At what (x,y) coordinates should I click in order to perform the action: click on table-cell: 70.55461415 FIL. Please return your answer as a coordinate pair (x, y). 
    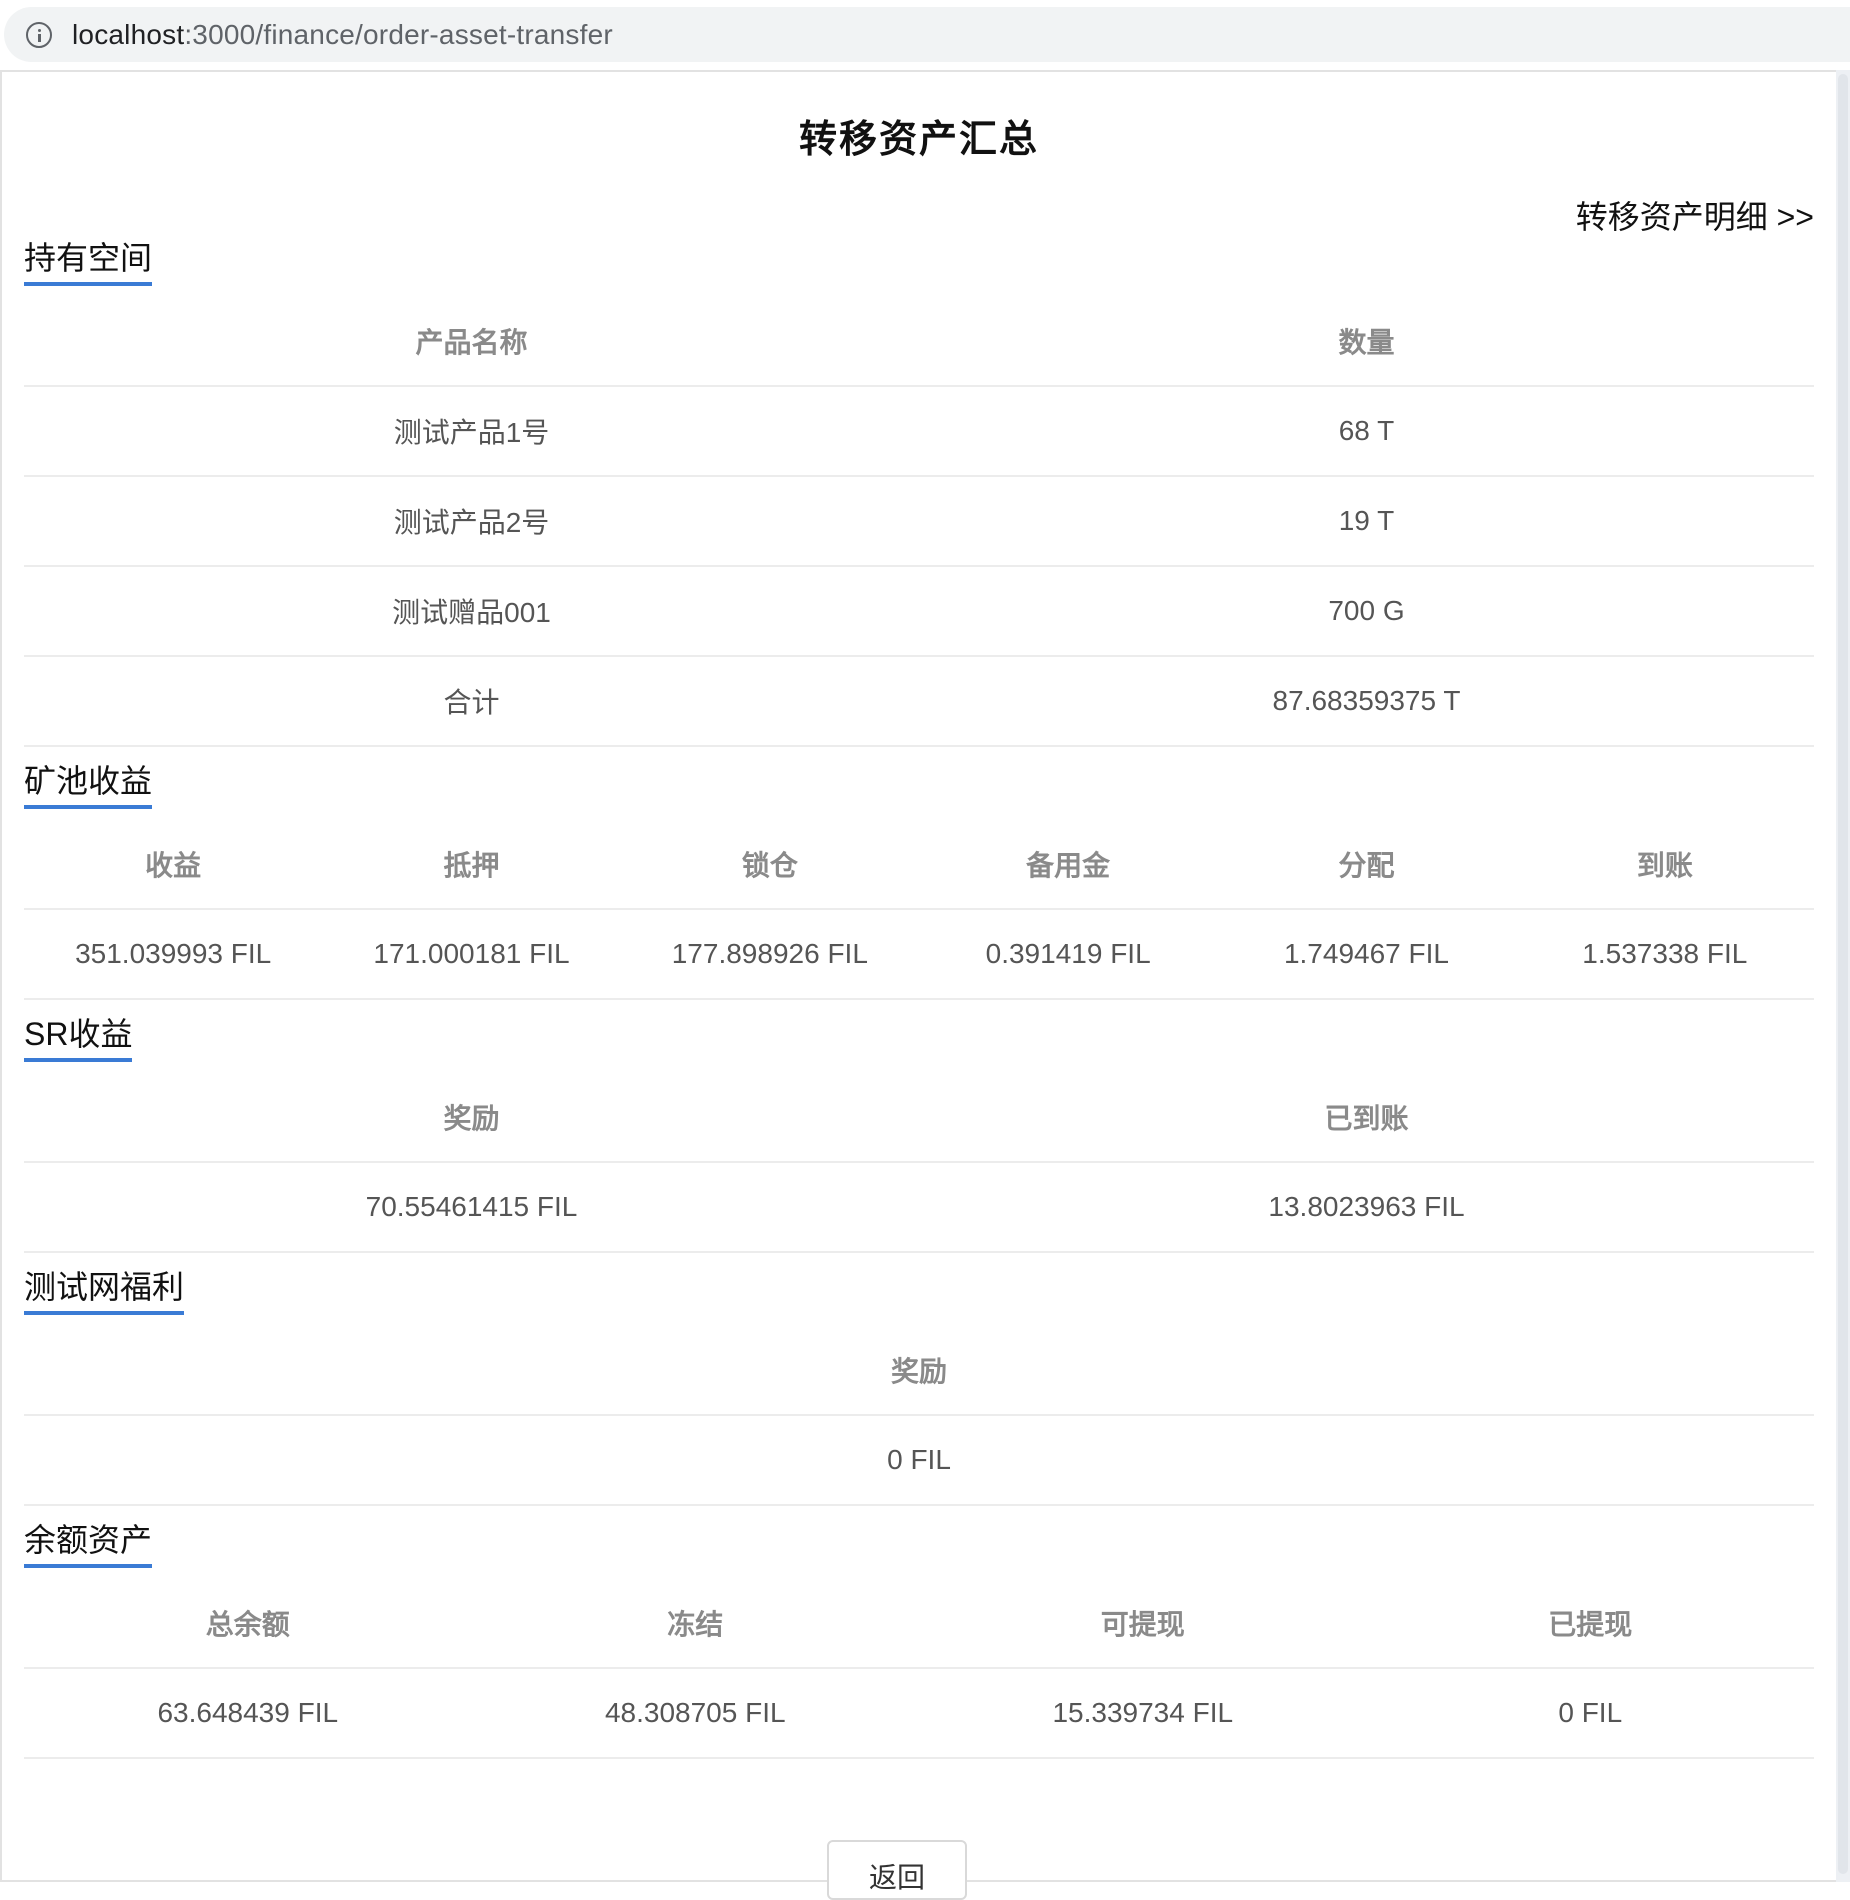
    Looking at the image, I should click on (471, 1207).